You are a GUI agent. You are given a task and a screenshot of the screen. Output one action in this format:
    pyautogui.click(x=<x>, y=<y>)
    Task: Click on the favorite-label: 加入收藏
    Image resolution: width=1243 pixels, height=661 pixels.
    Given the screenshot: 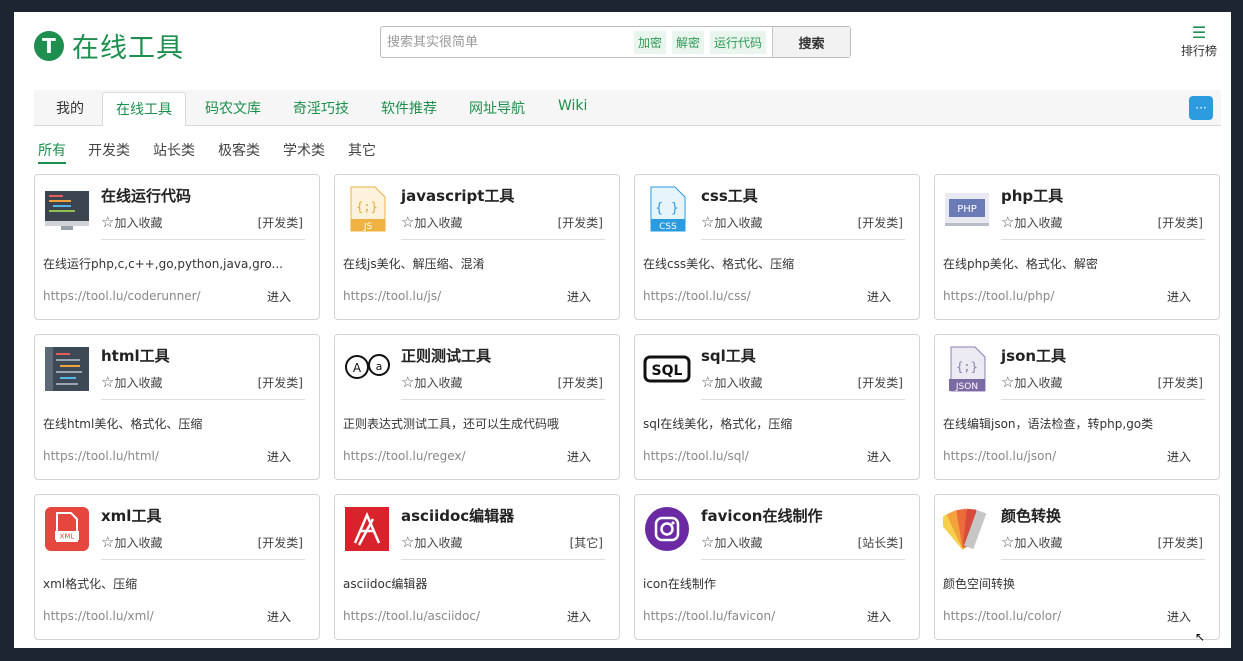 What is the action you would take?
    pyautogui.click(x=138, y=543)
    